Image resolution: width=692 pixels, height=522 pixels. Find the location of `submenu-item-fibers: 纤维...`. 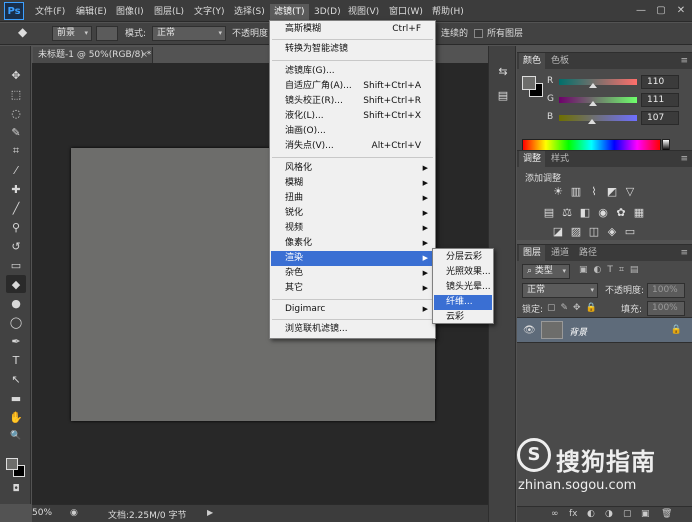

submenu-item-fibers: 纤维... is located at coordinates (463, 302).